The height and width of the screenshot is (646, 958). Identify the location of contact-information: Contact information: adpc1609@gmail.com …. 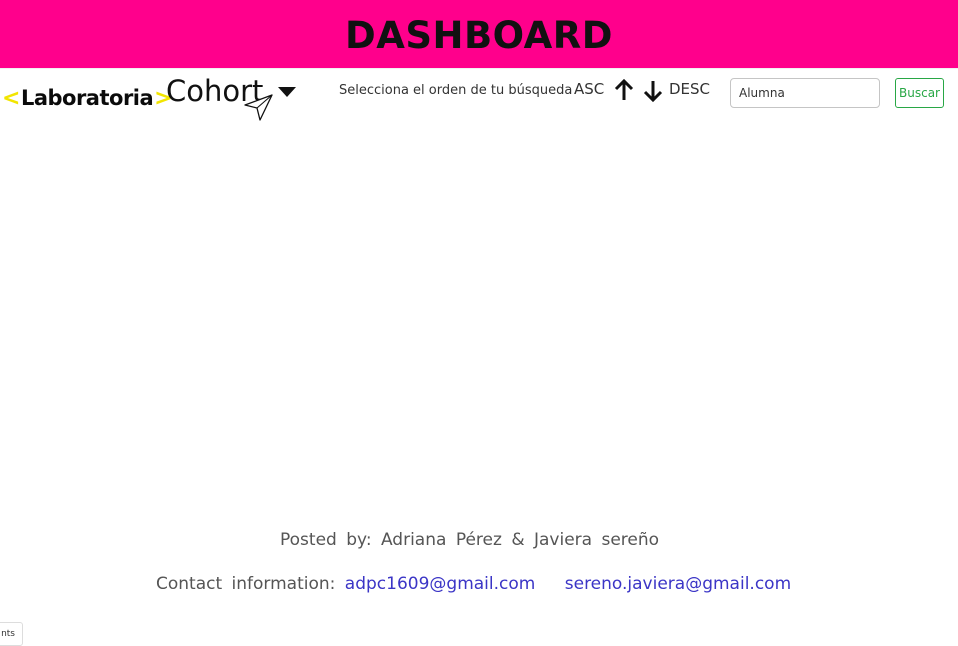
(473, 584).